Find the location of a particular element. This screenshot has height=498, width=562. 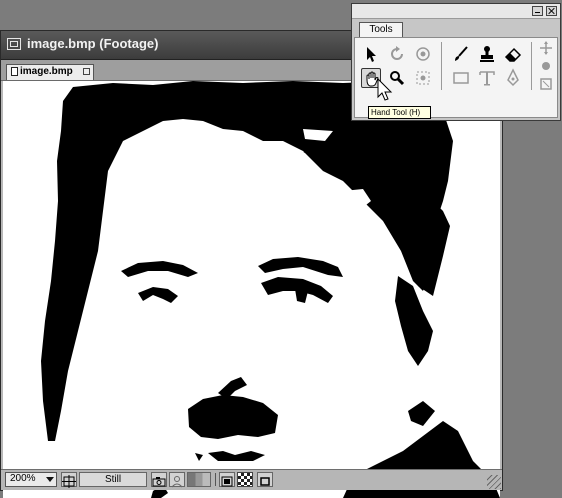

tab-close-icon is located at coordinates (86, 71).